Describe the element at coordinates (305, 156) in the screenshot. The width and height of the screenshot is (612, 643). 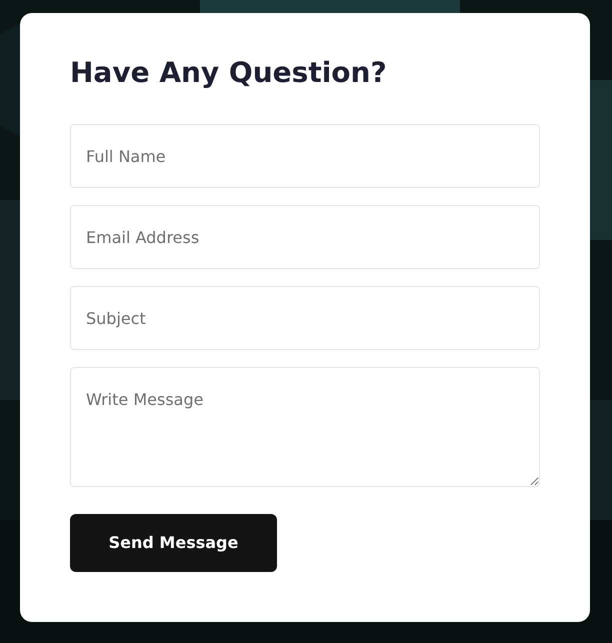
I see `input-field: Full Name` at that location.